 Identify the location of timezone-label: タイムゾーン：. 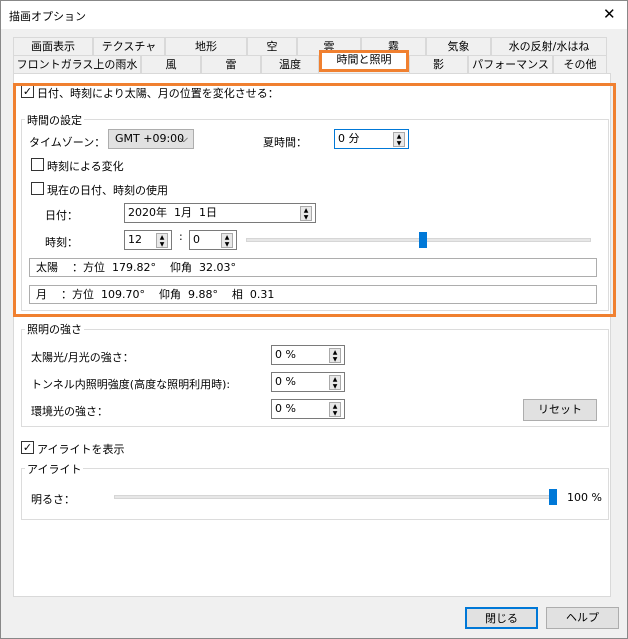
(67, 142).